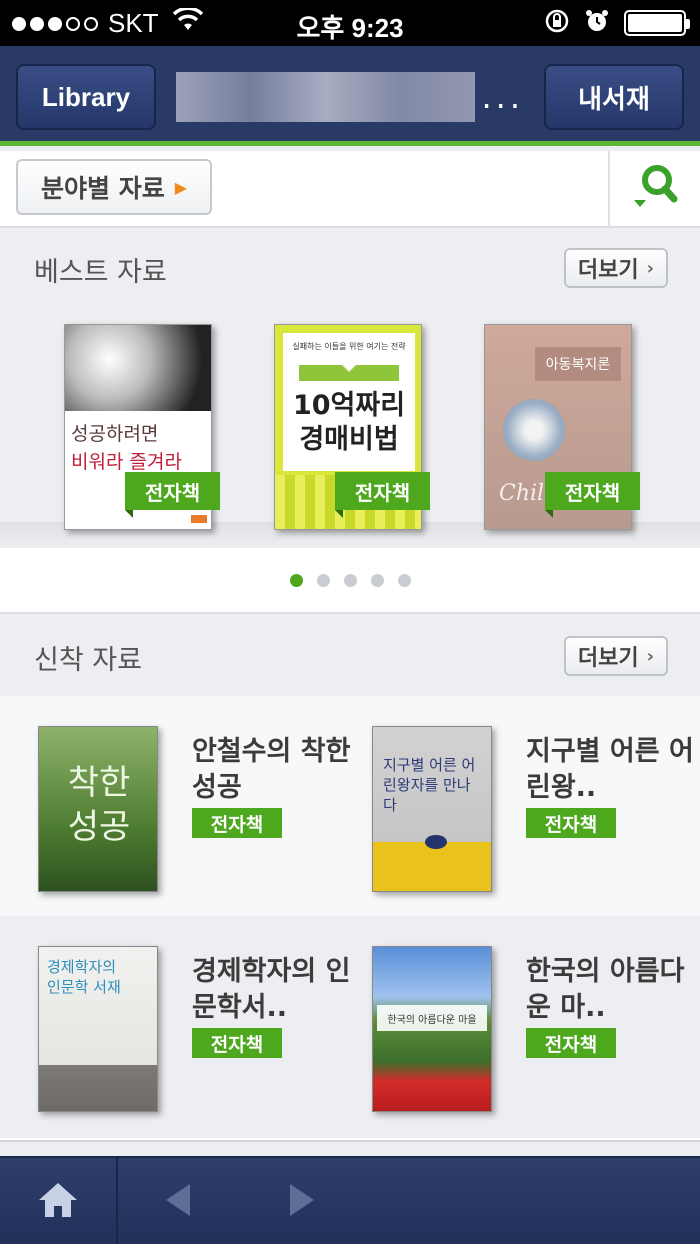 The width and height of the screenshot is (700, 1244). I want to click on search-button, so click(654, 189).